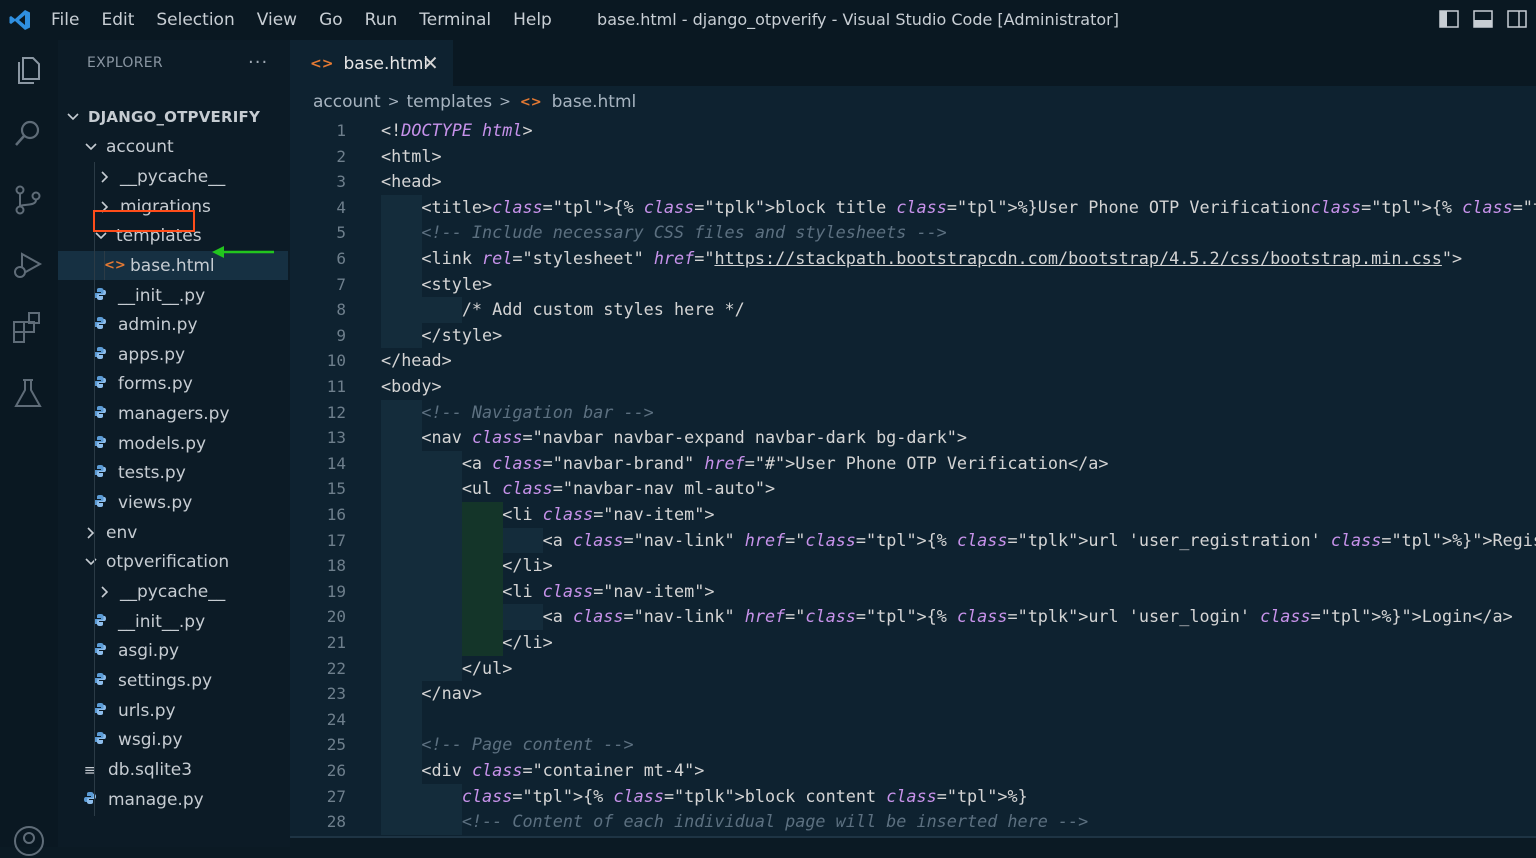 This screenshot has height=858, width=1536. Describe the element at coordinates (28, 264) in the screenshot. I see `run-debug-icon` at that location.